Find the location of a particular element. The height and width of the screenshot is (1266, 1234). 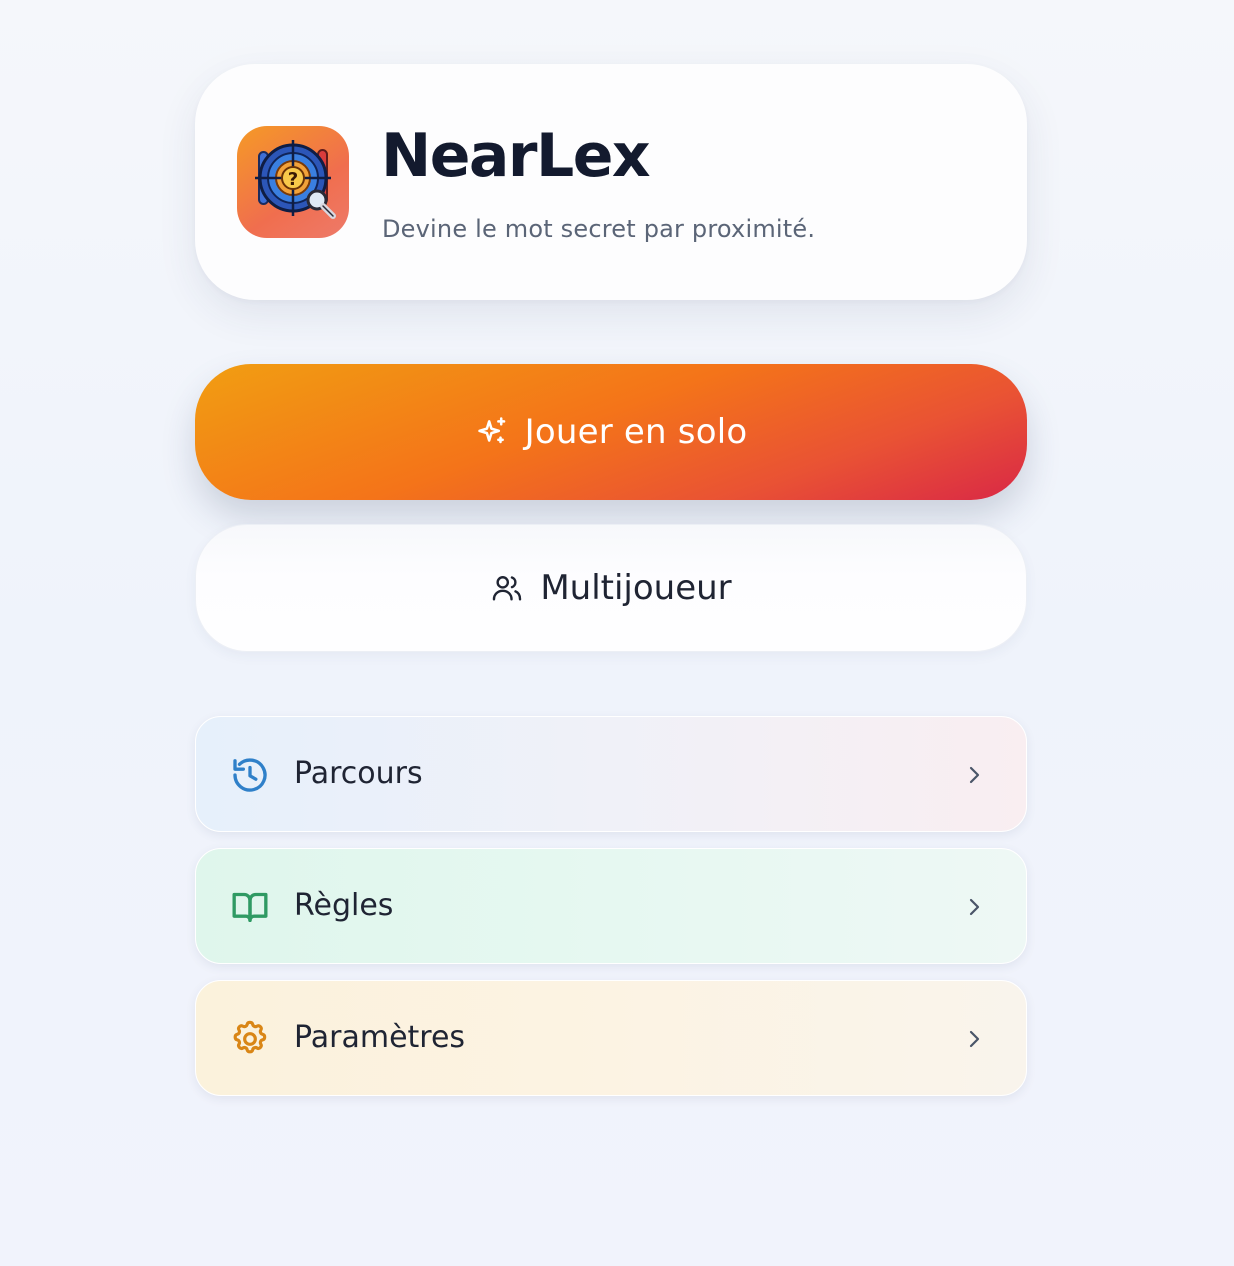

menu-item-history: Parcours is located at coordinates (611, 774).